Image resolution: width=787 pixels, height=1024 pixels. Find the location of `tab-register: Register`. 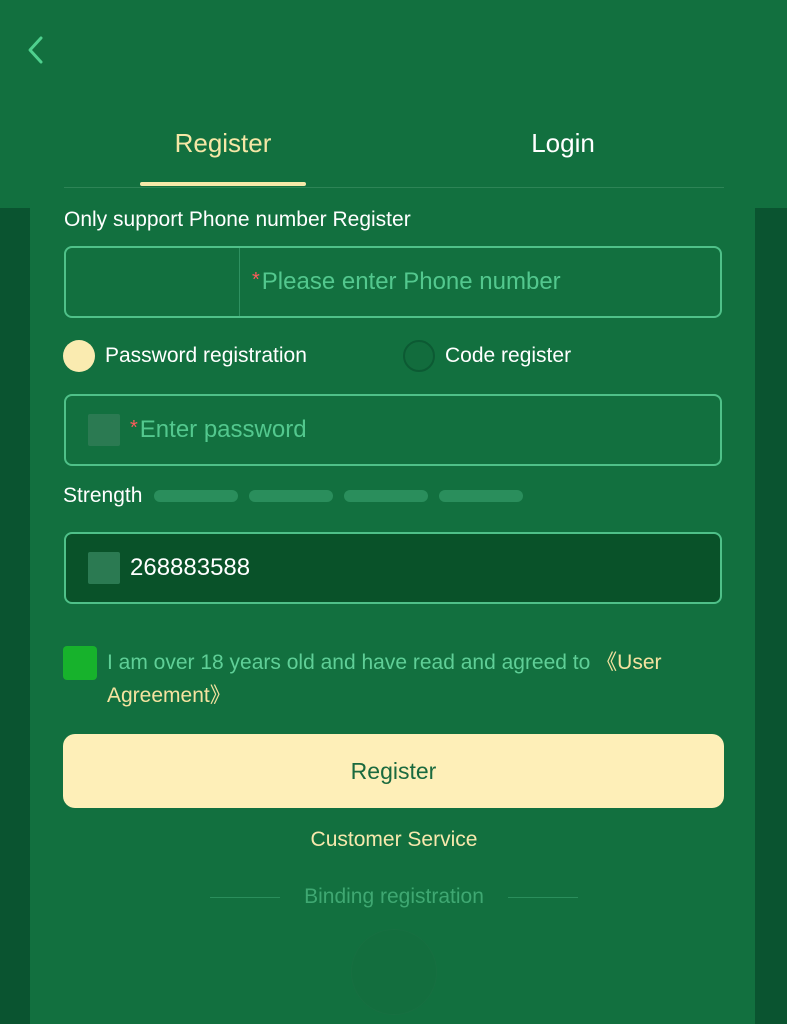

tab-register: Register is located at coordinates (223, 149).